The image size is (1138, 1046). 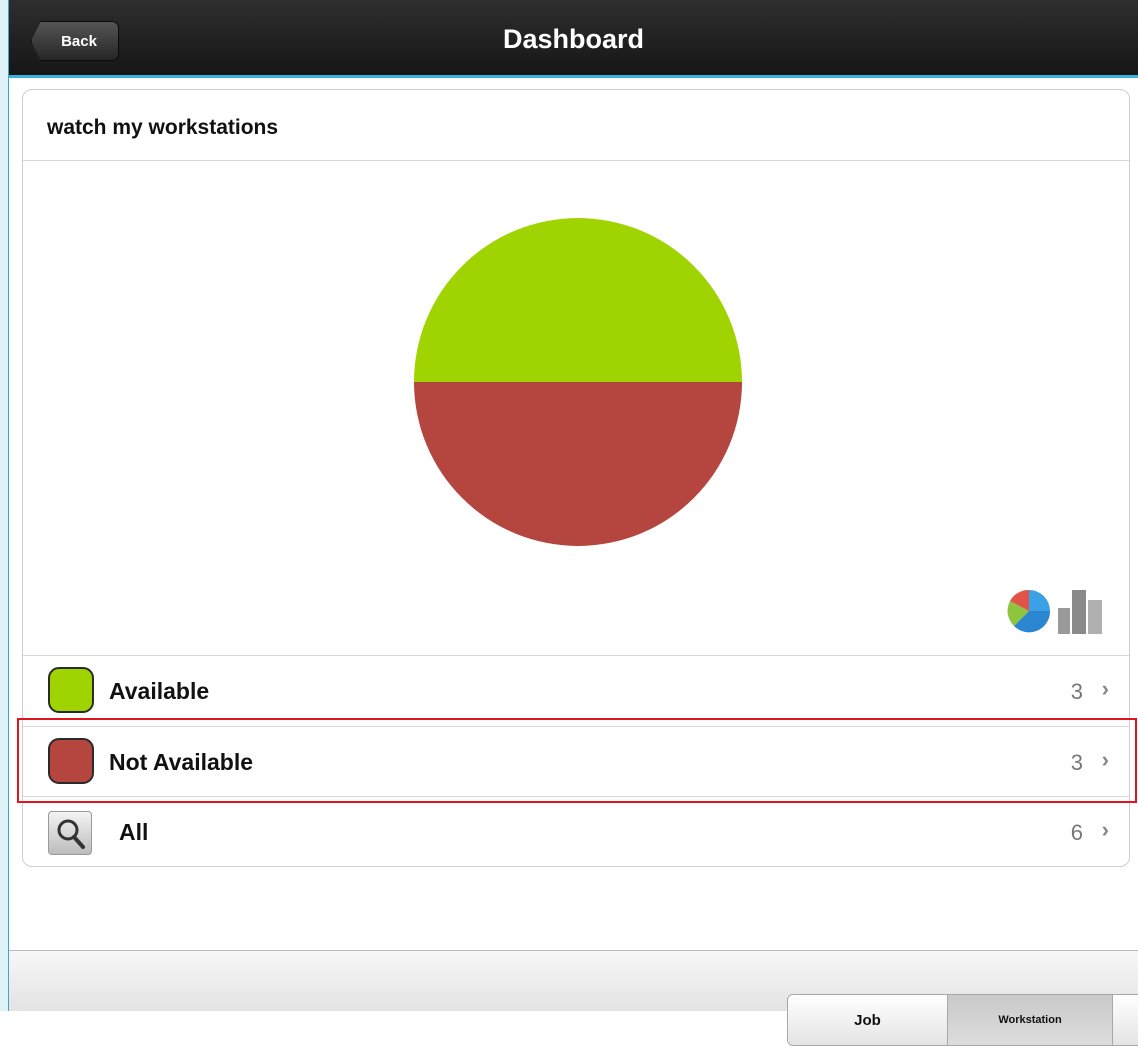 What do you see at coordinates (868, 1020) in the screenshot?
I see `tab-job: Job` at bounding box center [868, 1020].